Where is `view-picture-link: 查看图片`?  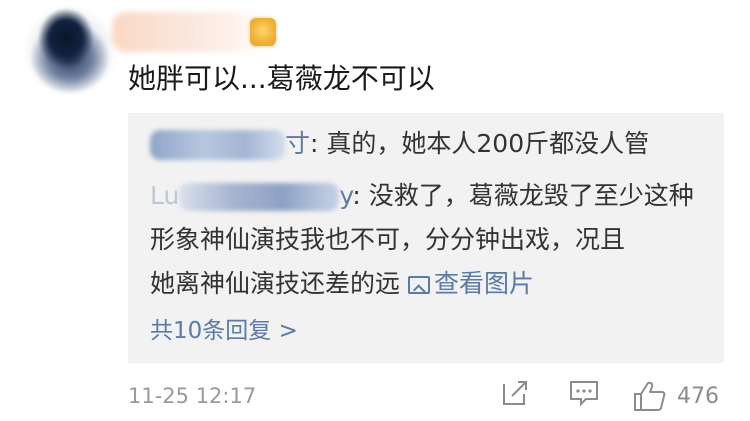 view-picture-link: 查看图片 is located at coordinates (470, 283).